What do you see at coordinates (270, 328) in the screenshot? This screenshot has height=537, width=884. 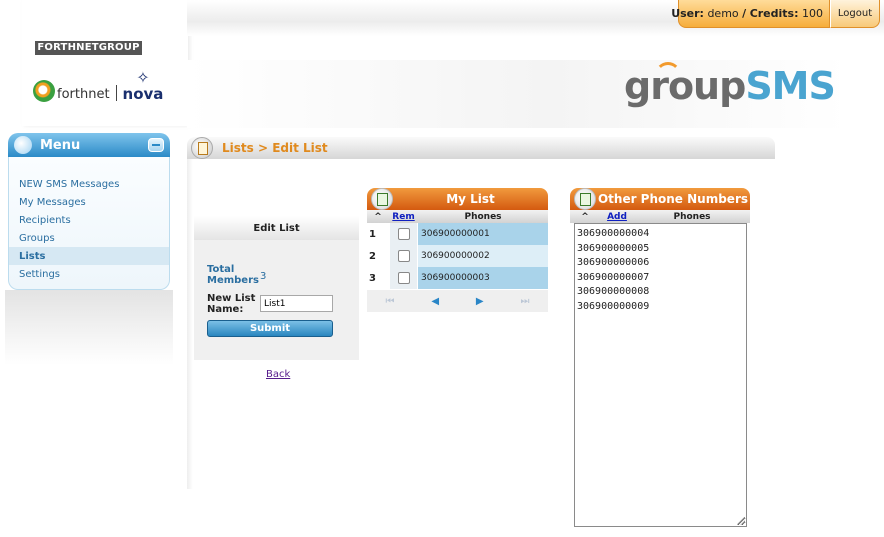 I see `submit-button: Submit` at bounding box center [270, 328].